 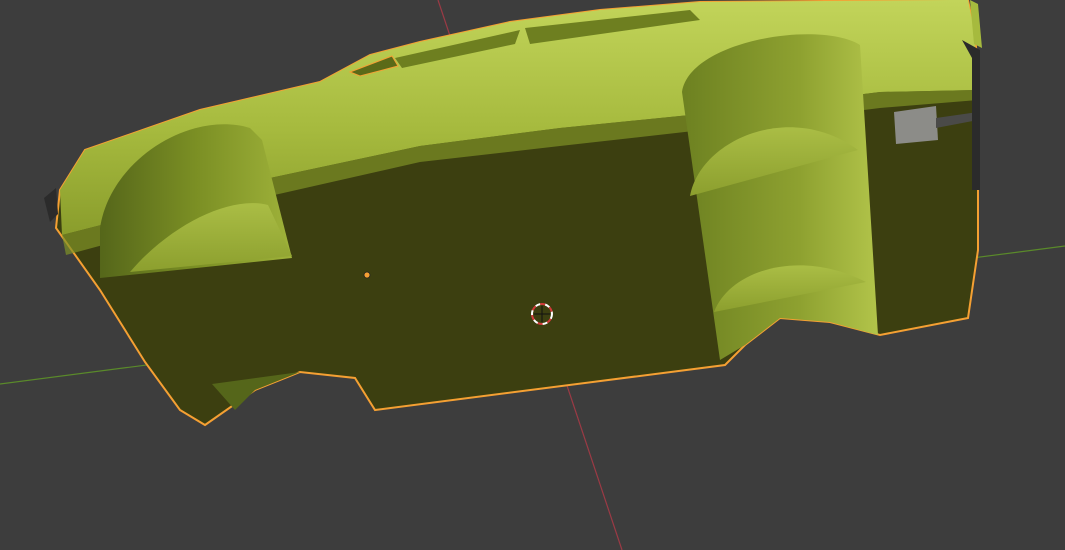 What do you see at coordinates (916, 125) in the screenshot?
I see `tow-hook` at bounding box center [916, 125].